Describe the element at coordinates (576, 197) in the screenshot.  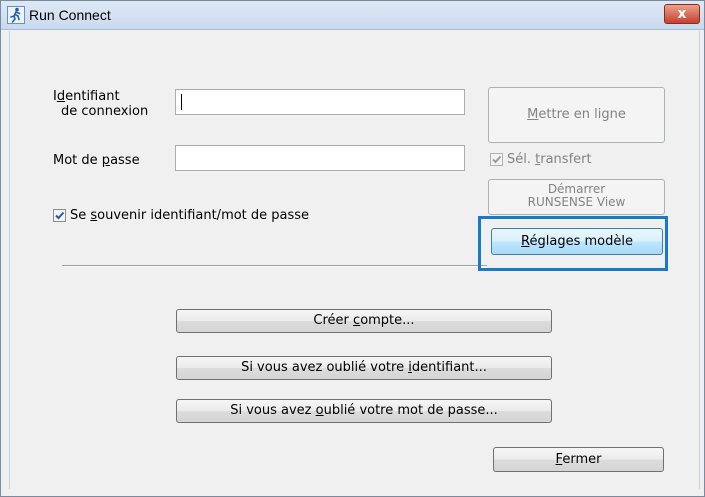
I see `start-runsense-view-button: Démarrer RUNSENSE View` at that location.